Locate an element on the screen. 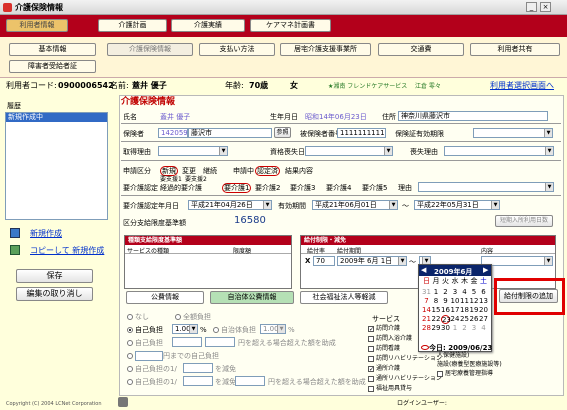 The image size is (567, 410). burden-fraction2-option: 自己負担の1/ is located at coordinates (152, 382).